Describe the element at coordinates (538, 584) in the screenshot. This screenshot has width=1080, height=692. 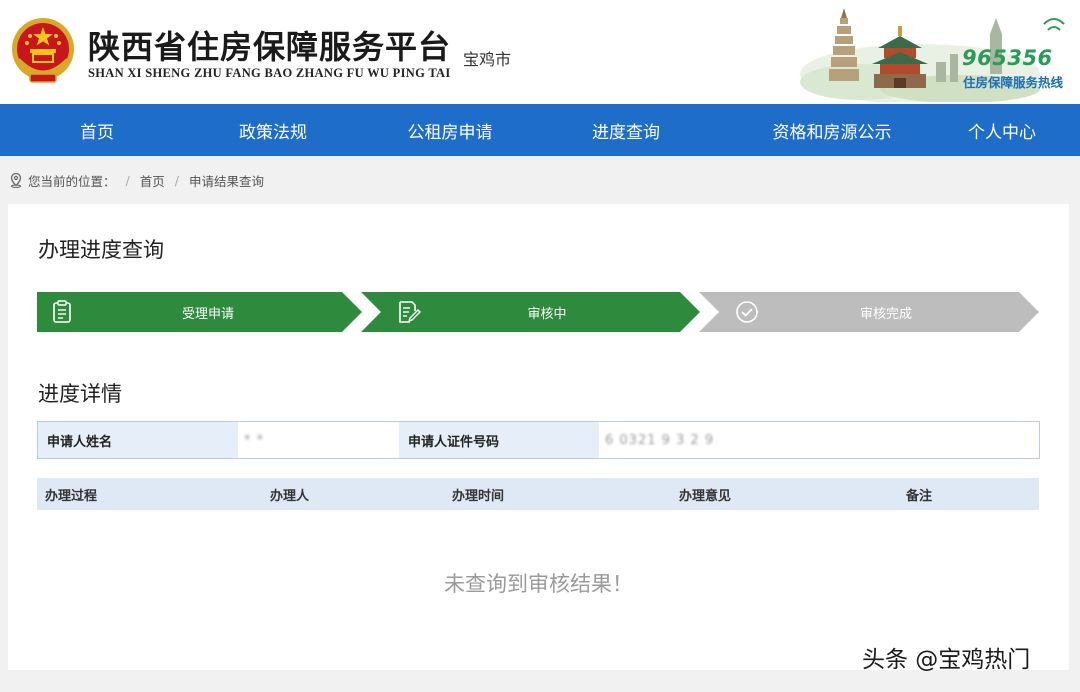
I see `empty-result-message: 未查询到审核结果！` at that location.